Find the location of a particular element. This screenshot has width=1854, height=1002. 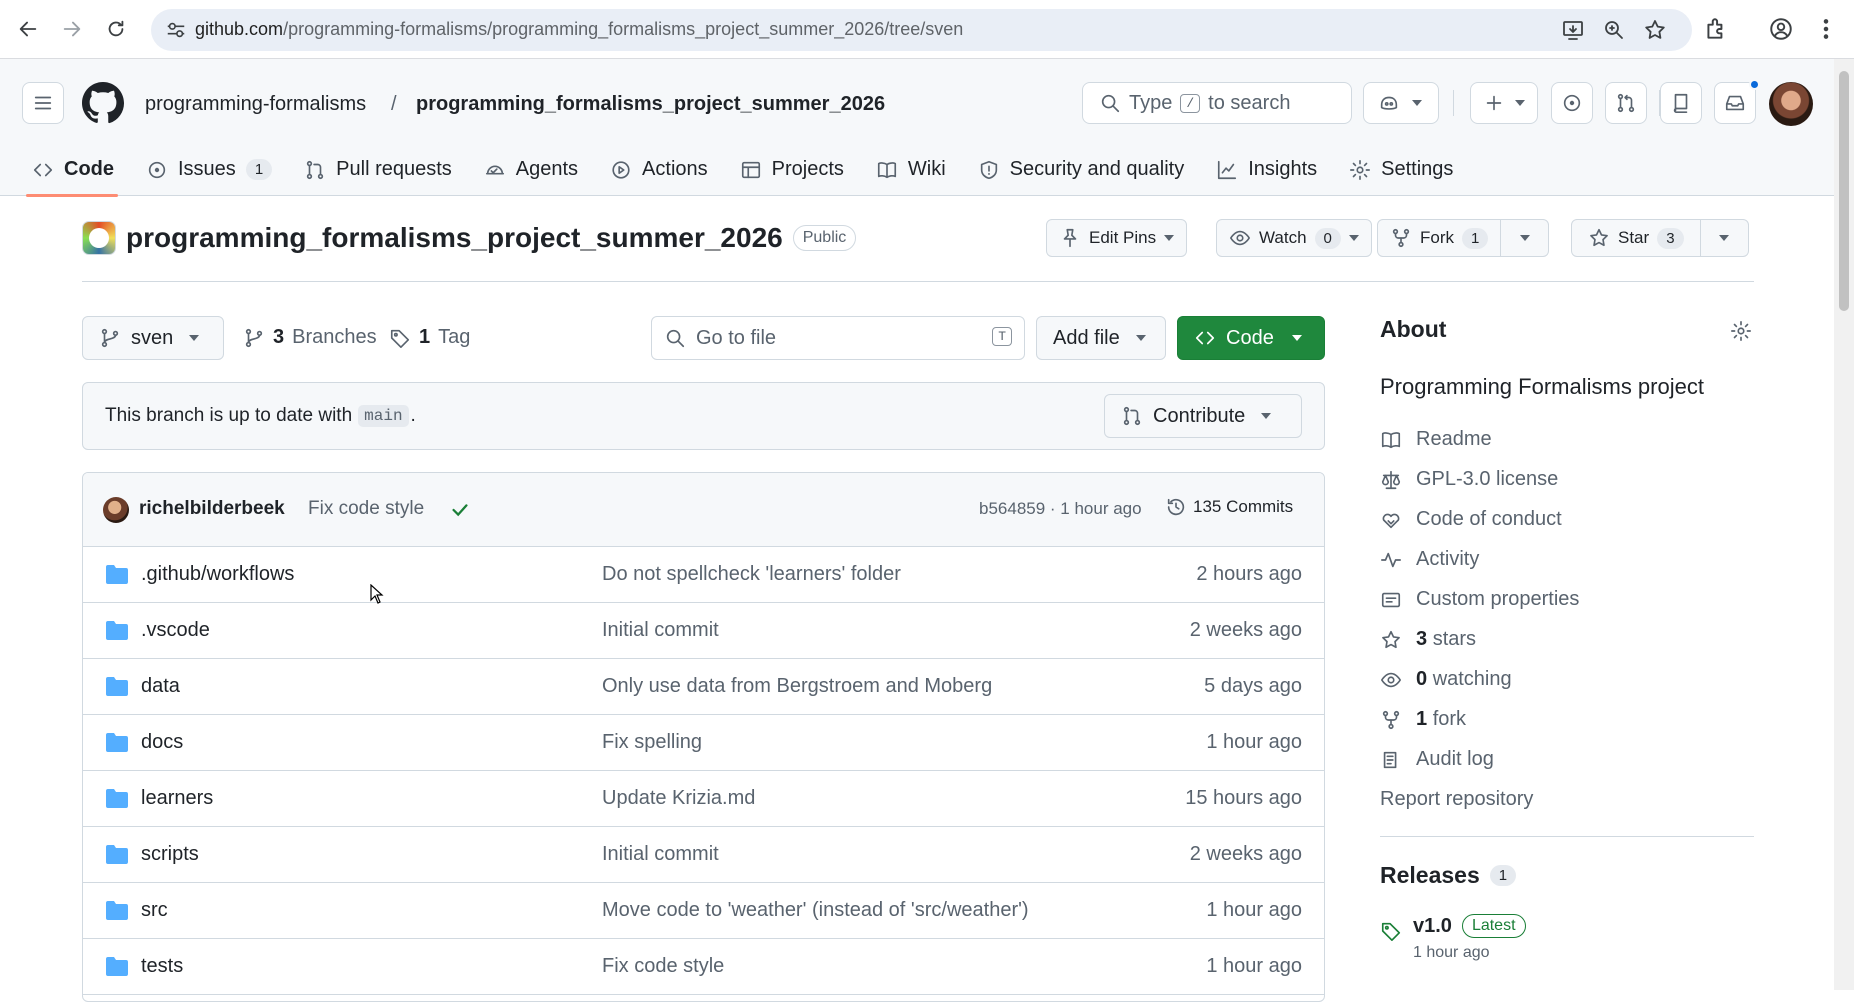

repositories-button is located at coordinates (1681, 103).